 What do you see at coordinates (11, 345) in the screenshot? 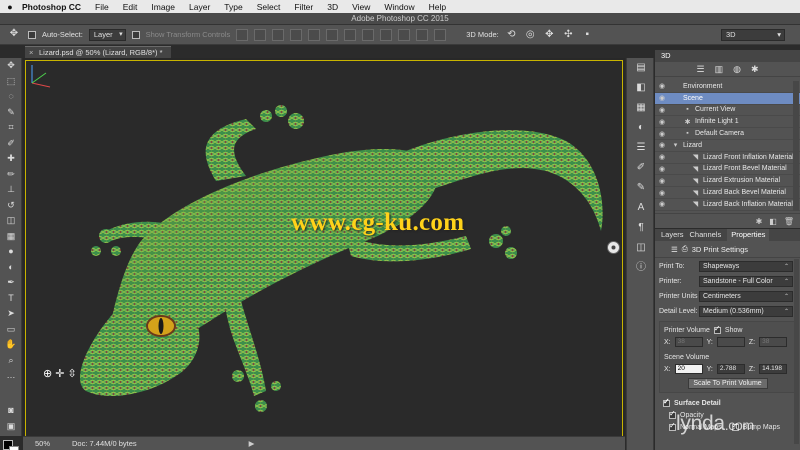
I see `hand-tool-icon: ✋` at bounding box center [11, 345].